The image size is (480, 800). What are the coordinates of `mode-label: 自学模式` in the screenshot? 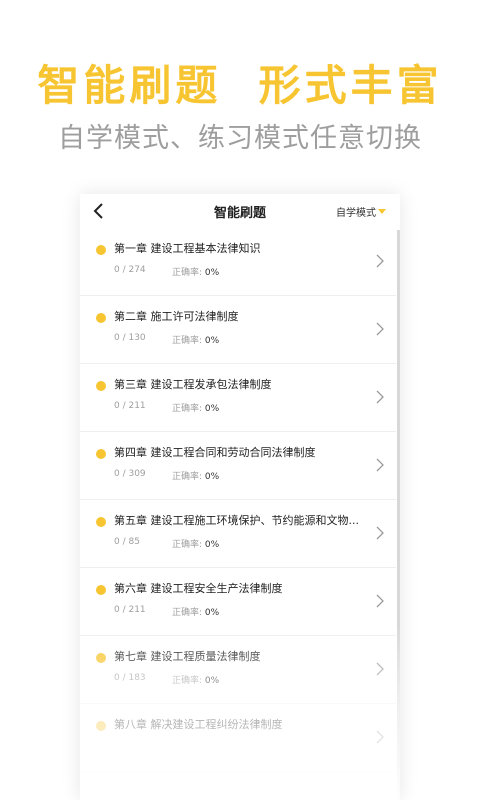 It's located at (356, 213).